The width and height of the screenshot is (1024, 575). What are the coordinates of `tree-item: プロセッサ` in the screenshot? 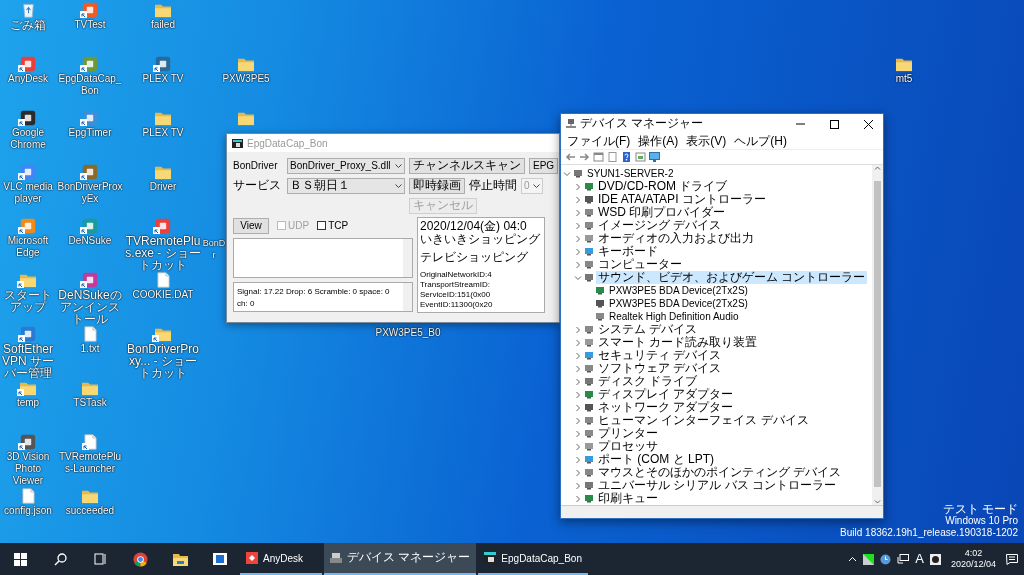 It's located at (628, 446).